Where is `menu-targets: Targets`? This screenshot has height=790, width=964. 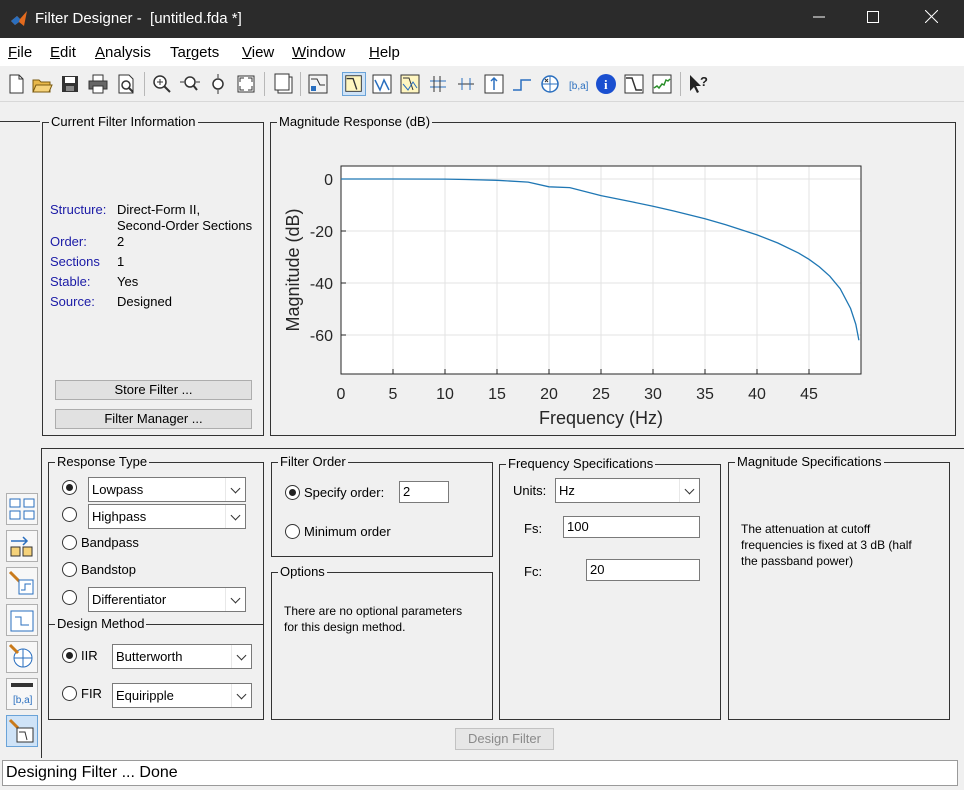 menu-targets: Targets is located at coordinates (194, 52).